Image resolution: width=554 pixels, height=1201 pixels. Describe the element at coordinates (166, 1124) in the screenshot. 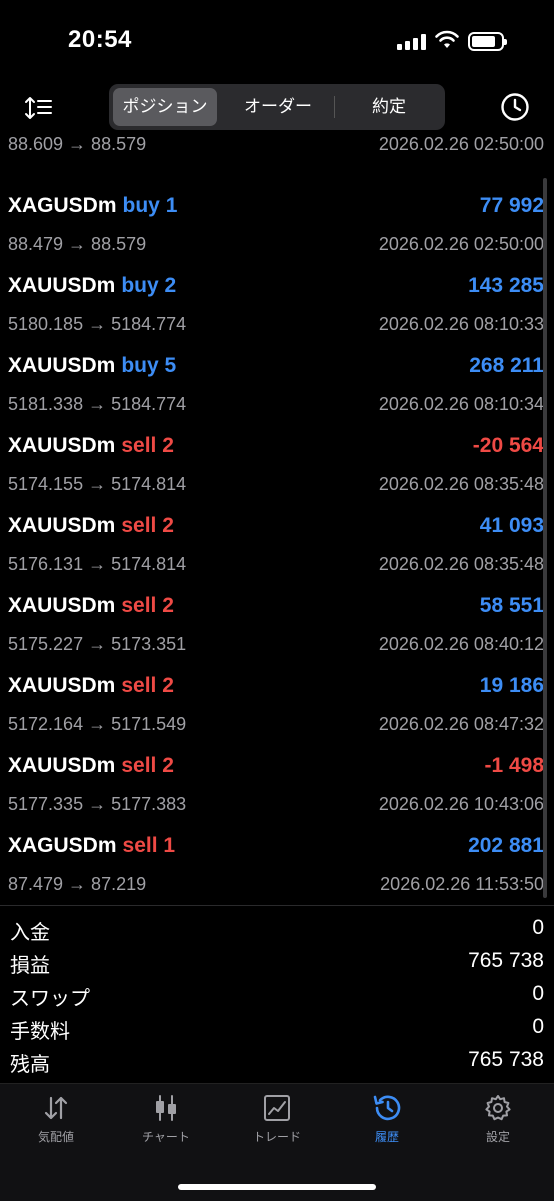

I see `tab-chart: チャート` at that location.